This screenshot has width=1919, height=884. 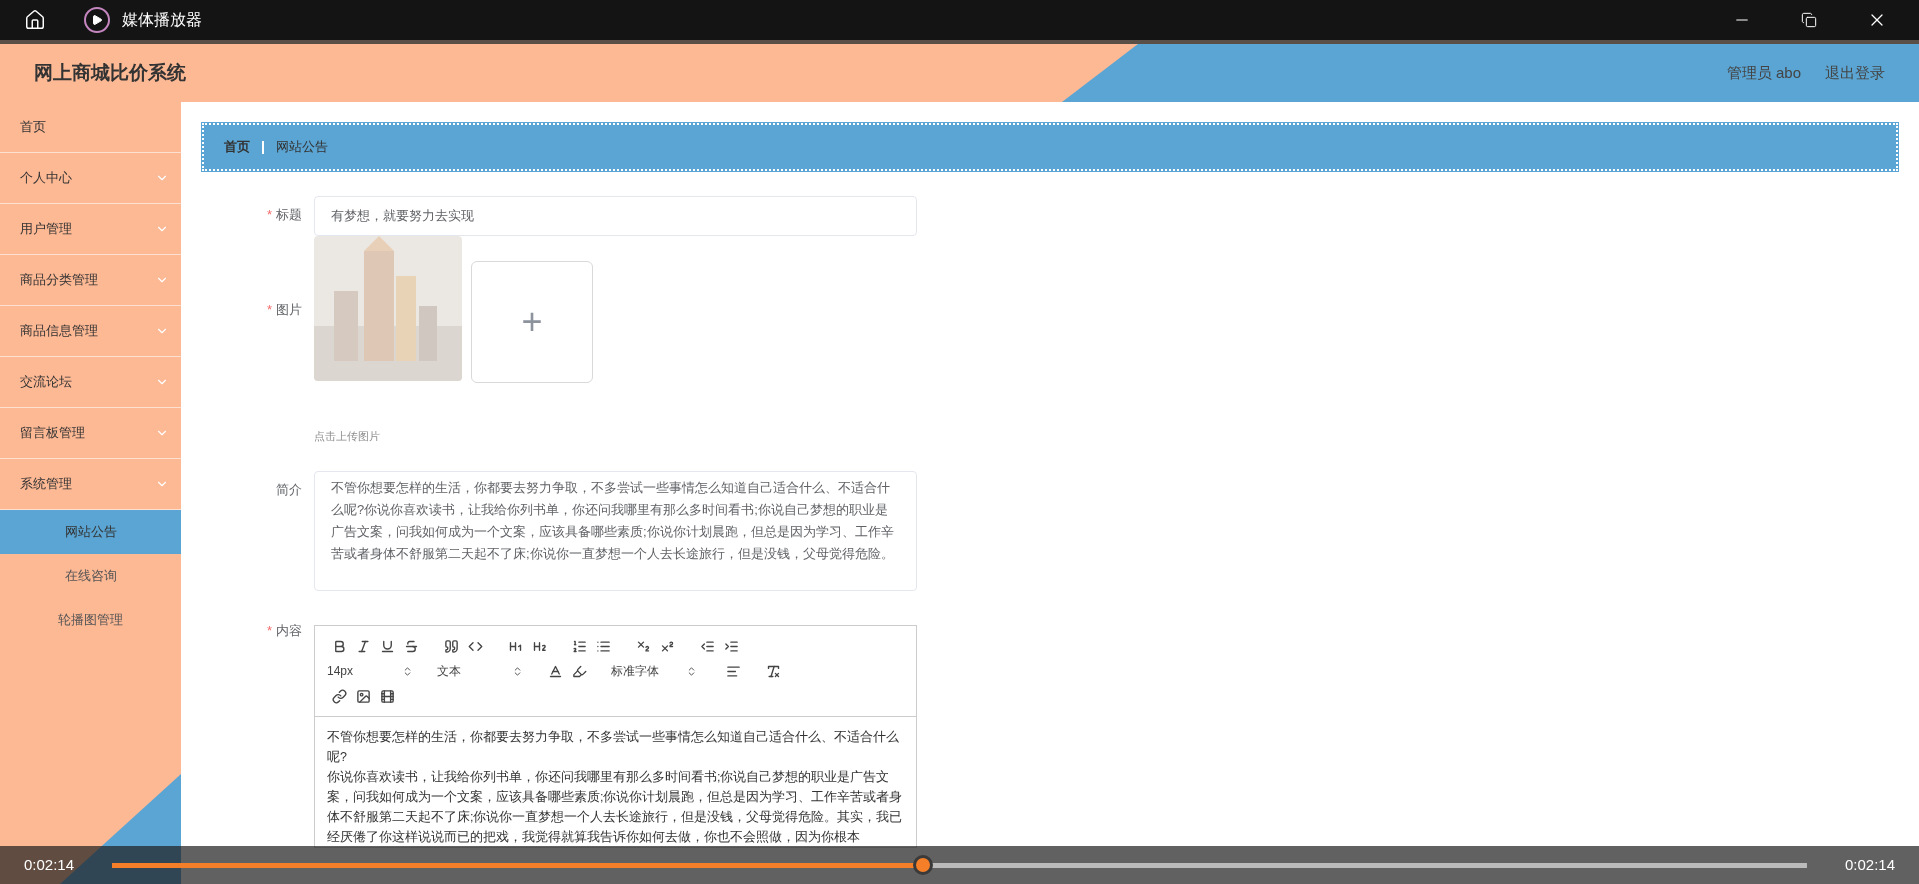 What do you see at coordinates (90, 280) in the screenshot?
I see `sidebar-item: 商品分类管理` at bounding box center [90, 280].